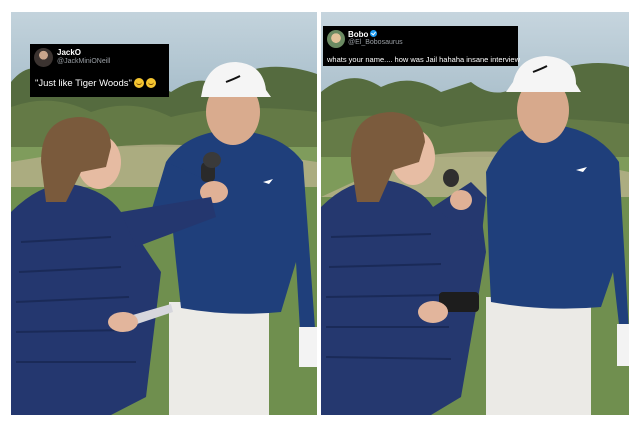 This screenshot has height=427, width=640. Describe the element at coordinates (83, 83) in the screenshot. I see `tweet-body: "Just like Tiger Woods"` at that location.